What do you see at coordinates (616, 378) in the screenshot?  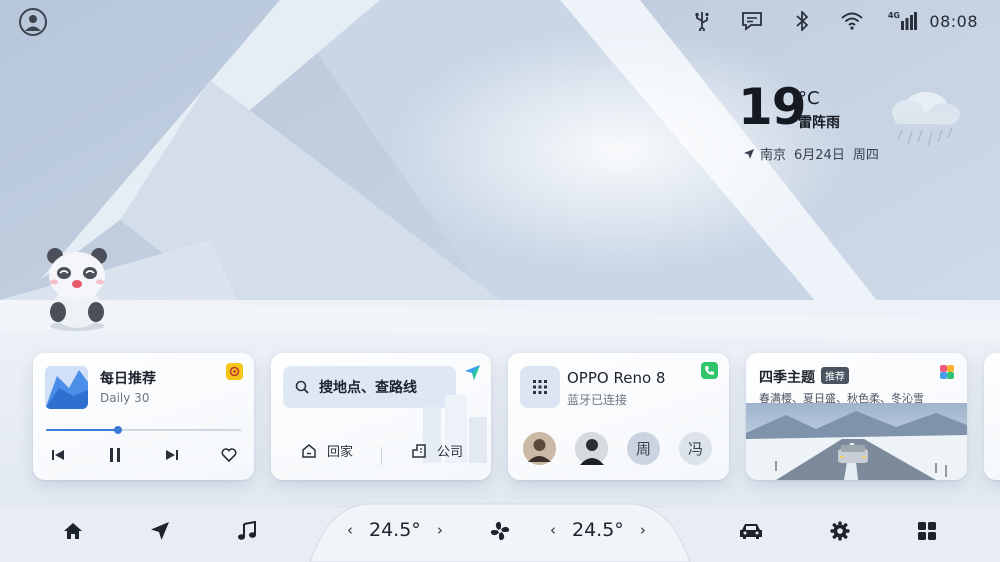 I see `device-name: OPPO Reno 8` at bounding box center [616, 378].